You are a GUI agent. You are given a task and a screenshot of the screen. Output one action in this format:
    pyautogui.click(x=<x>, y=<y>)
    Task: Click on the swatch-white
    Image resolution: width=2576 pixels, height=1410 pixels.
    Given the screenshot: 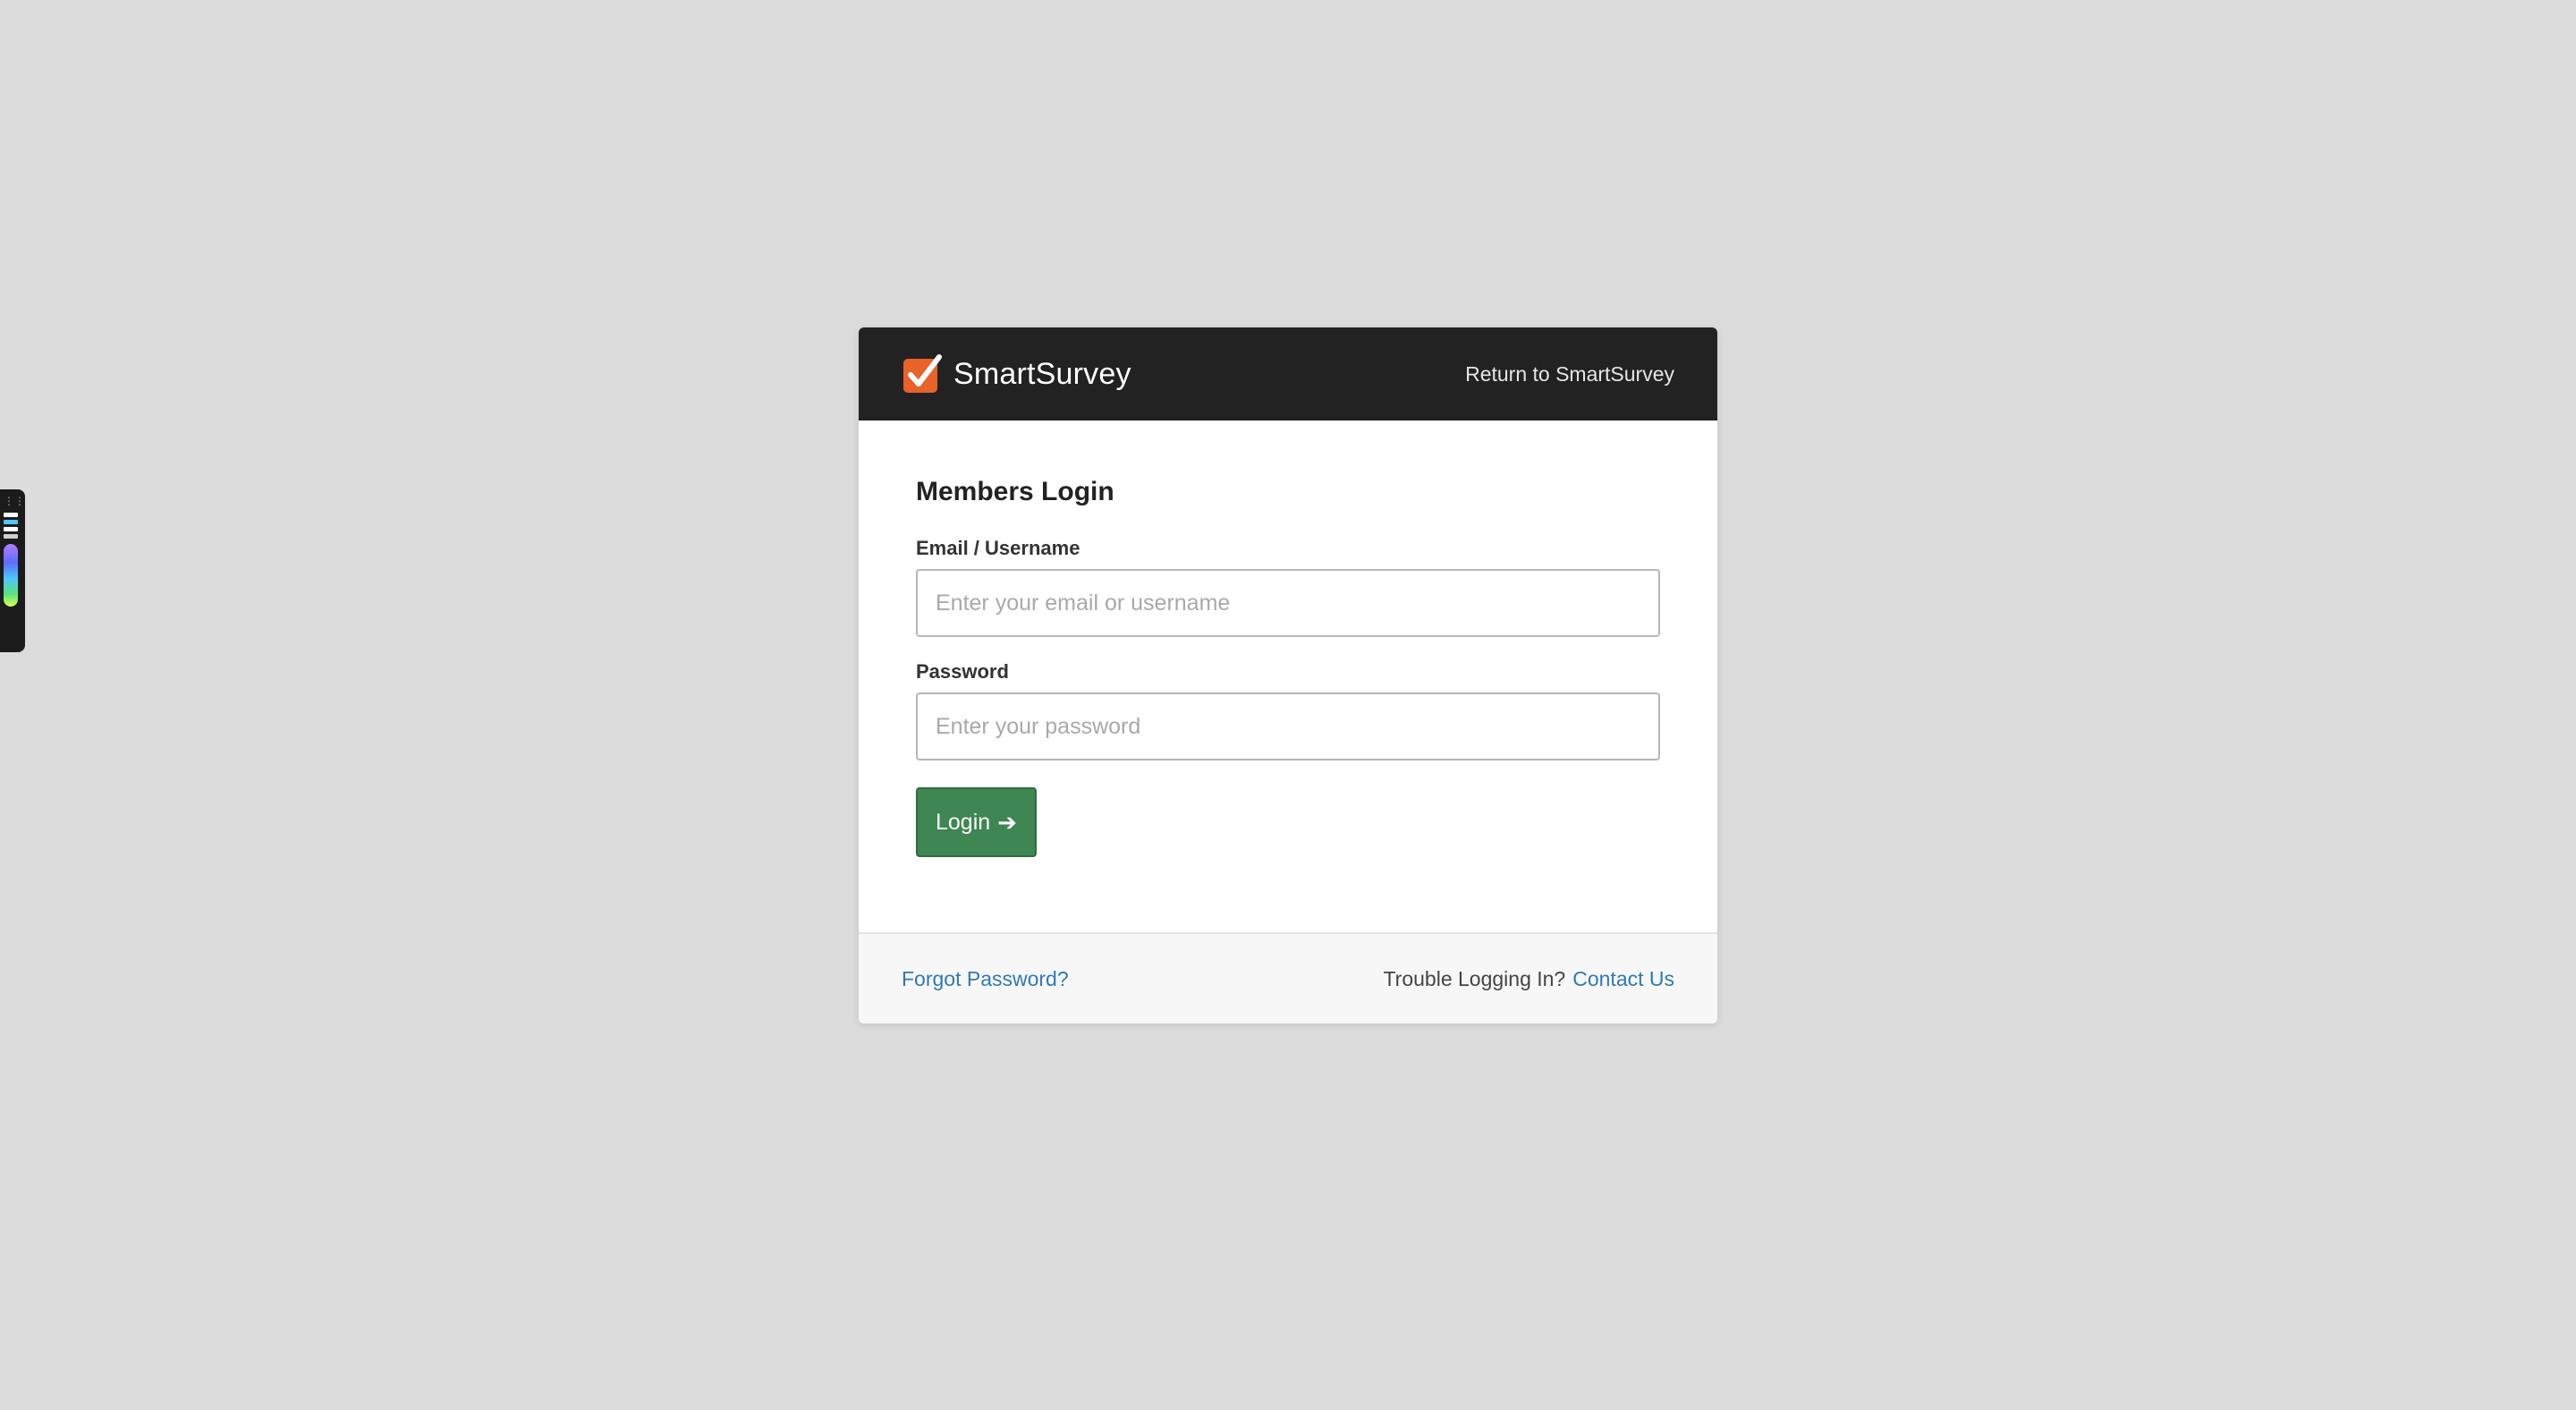 What is the action you would take?
    pyautogui.click(x=11, y=515)
    